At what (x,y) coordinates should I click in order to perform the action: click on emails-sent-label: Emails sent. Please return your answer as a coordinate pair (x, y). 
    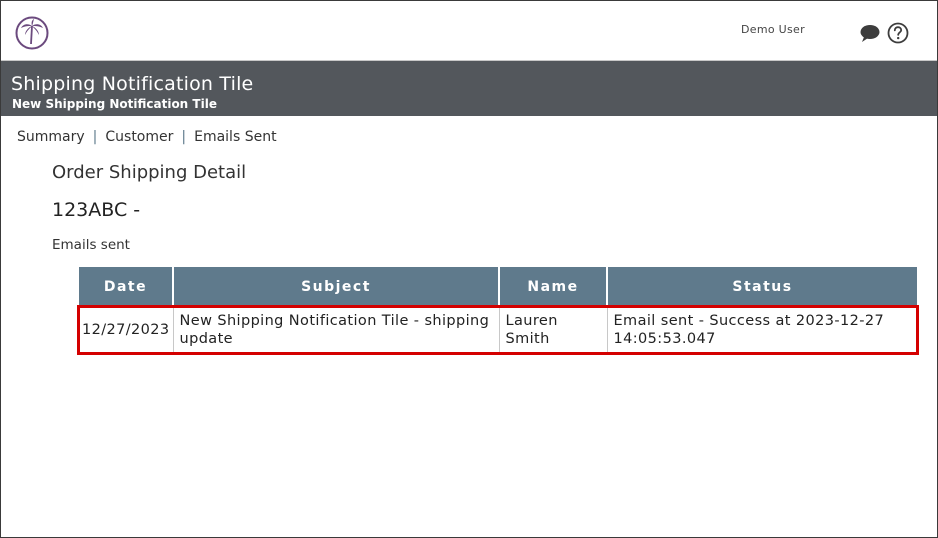
    Looking at the image, I should click on (91, 245).